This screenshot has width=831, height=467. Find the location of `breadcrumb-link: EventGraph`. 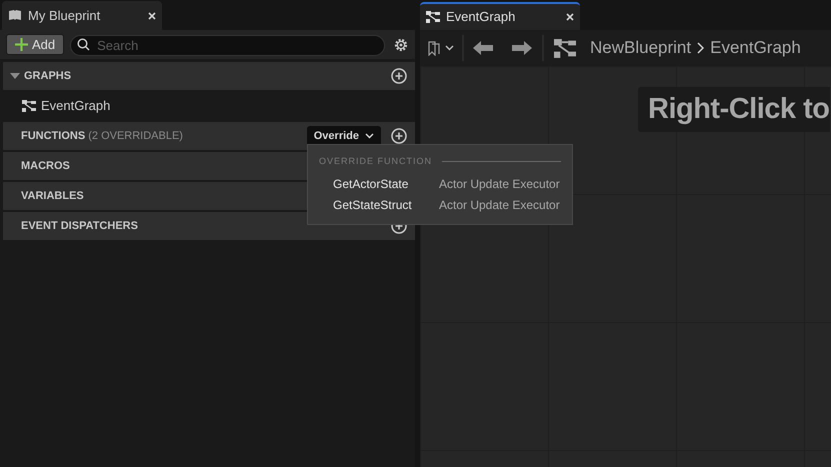

breadcrumb-link: EventGraph is located at coordinates (755, 48).